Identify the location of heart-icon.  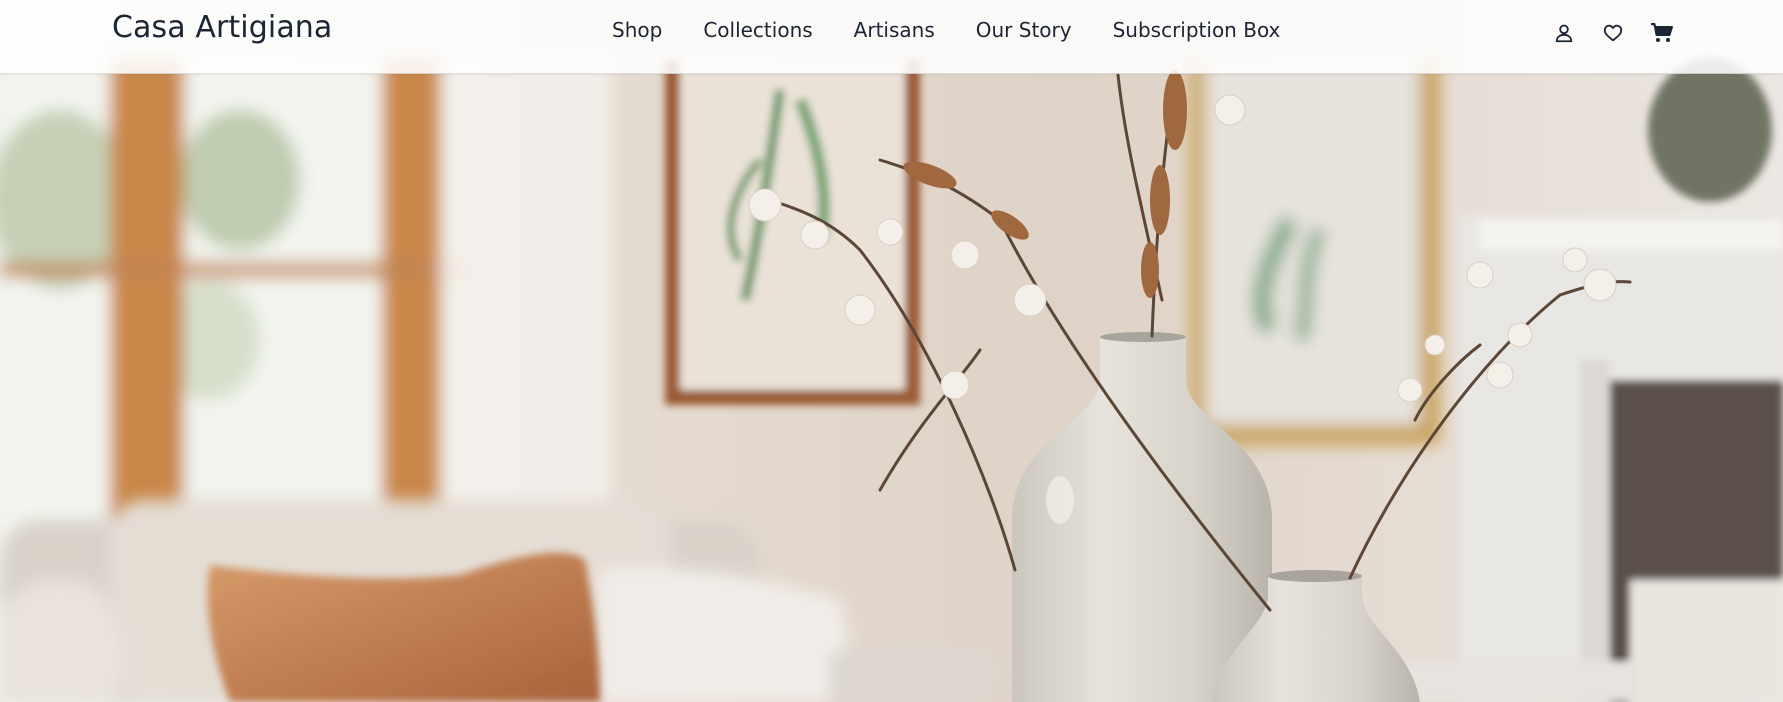
(1613, 33).